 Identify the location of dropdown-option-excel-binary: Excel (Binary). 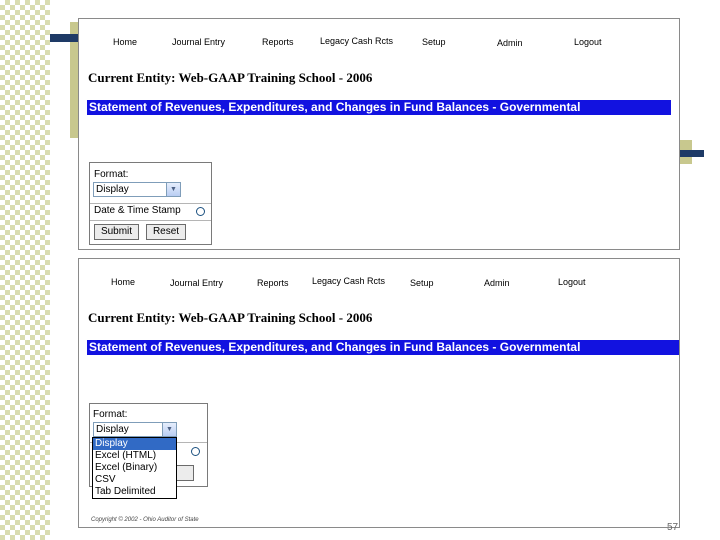
(134, 468).